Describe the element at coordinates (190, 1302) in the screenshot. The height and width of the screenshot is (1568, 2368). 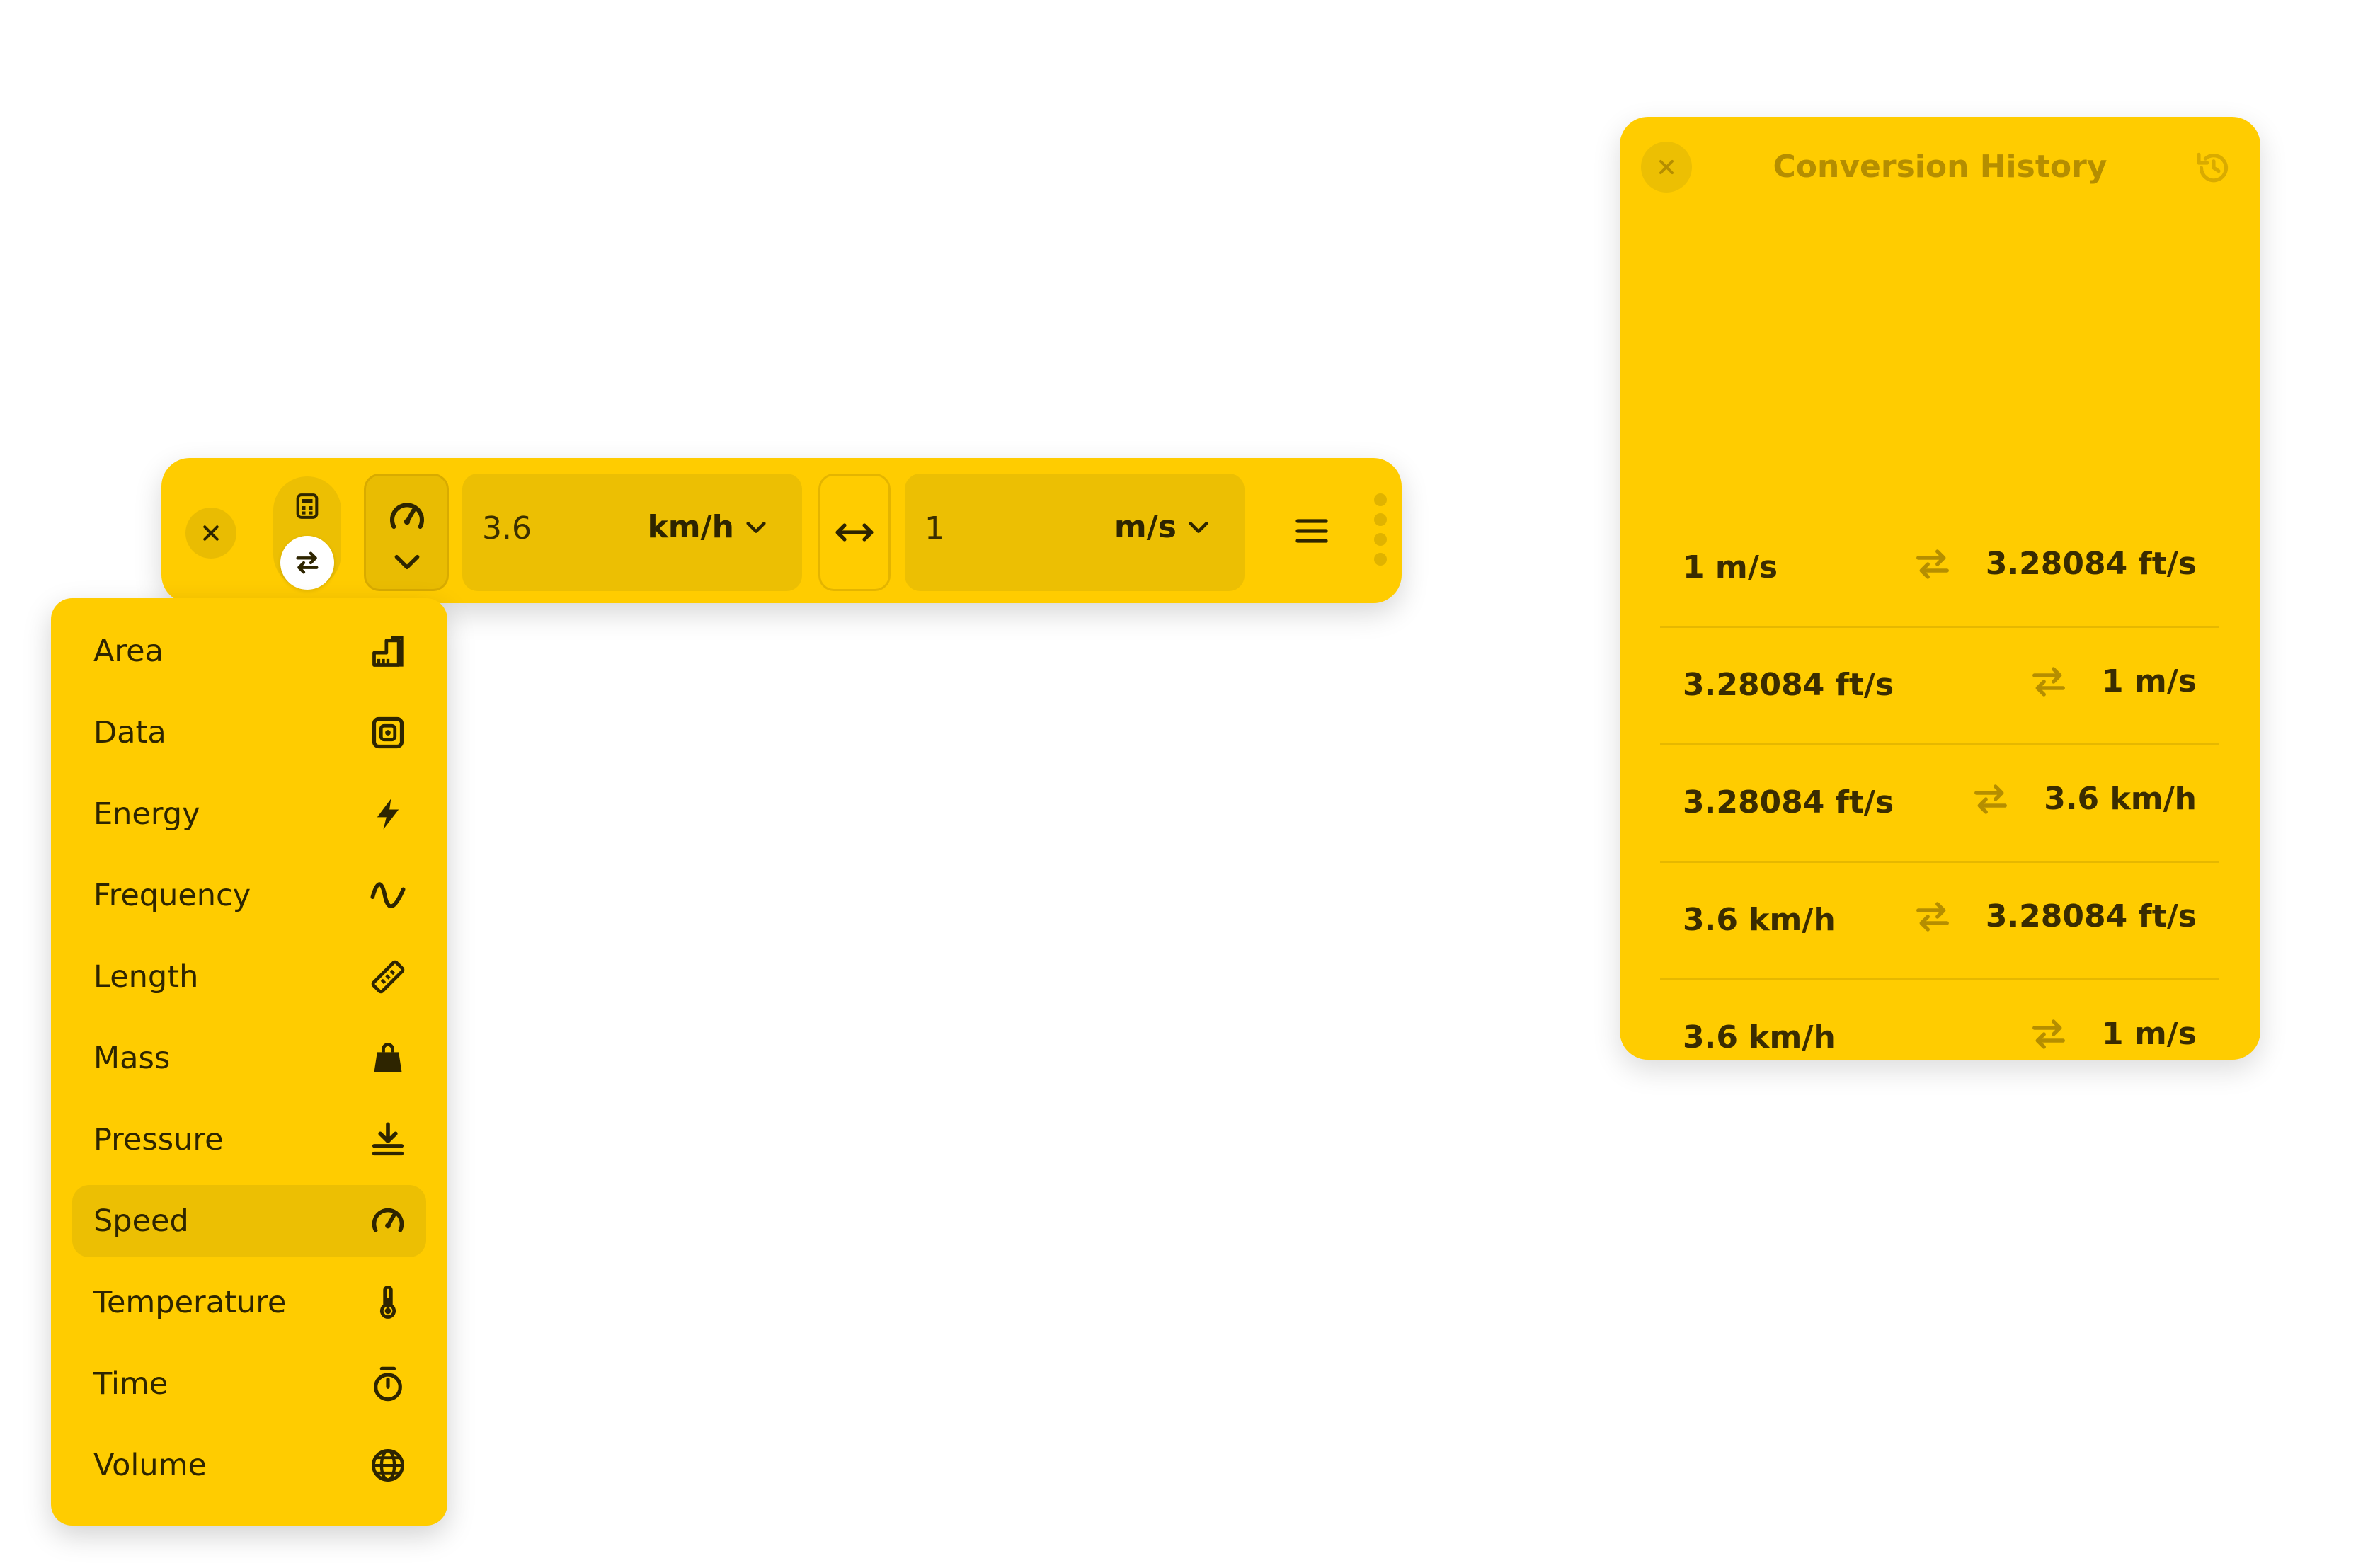
I see `category-label: Temperature` at that location.